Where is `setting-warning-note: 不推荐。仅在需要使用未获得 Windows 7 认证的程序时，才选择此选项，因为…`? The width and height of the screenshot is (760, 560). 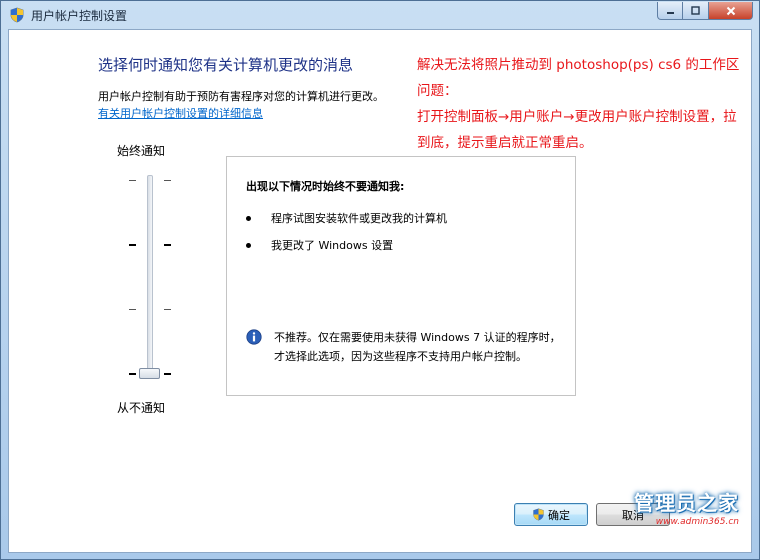
setting-warning-note: 不推荐。仅在需要使用未获得 Windows 7 认证的程序时，才选择此选项，因为… is located at coordinates (417, 347).